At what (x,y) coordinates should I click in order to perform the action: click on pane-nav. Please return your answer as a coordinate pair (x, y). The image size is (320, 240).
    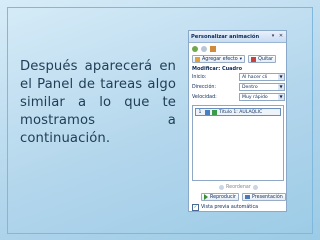
    Looking at the image, I should click on (237, 48).